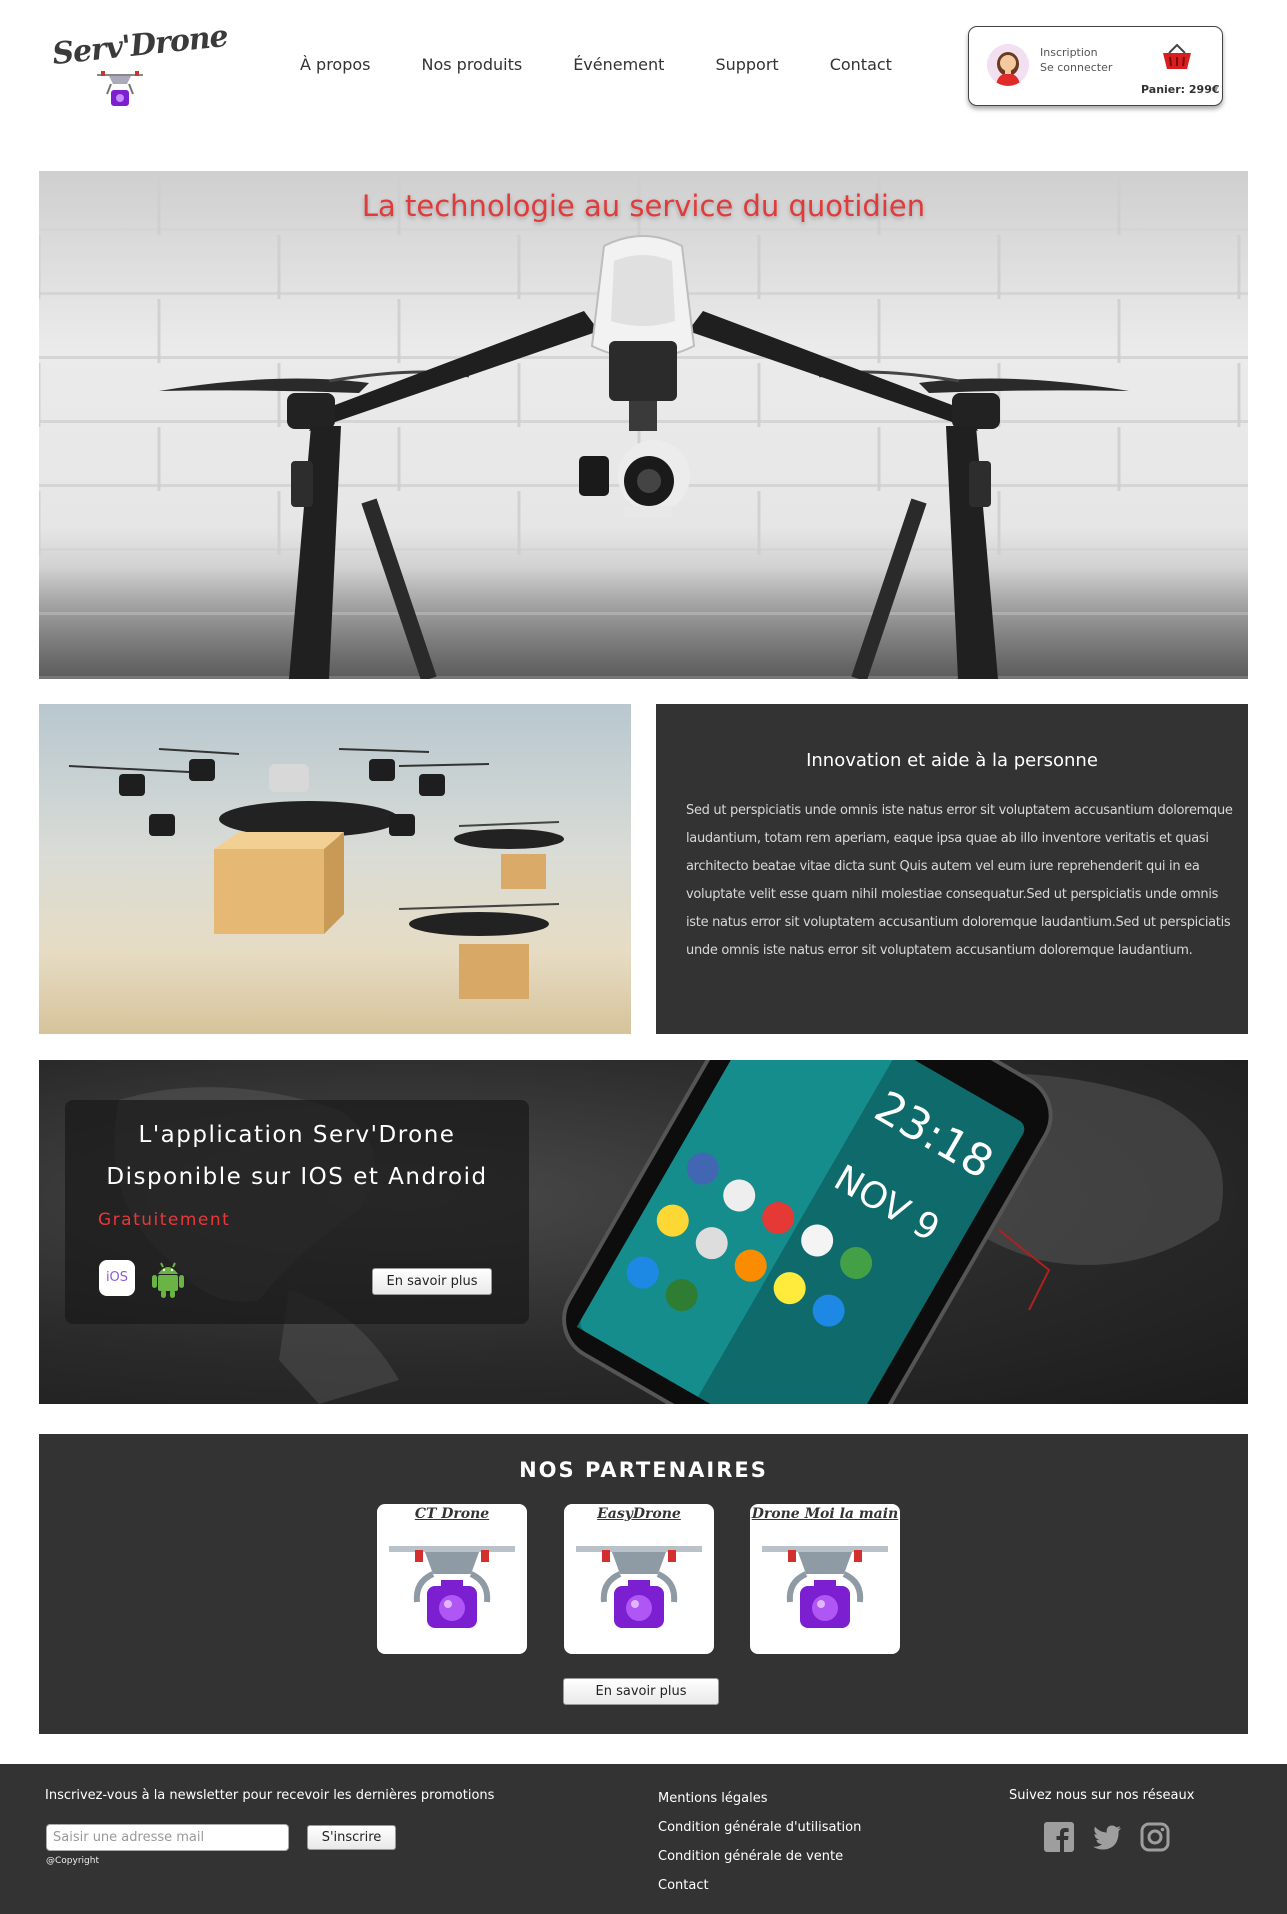  What do you see at coordinates (140, 45) in the screenshot?
I see `logo-text: Serv'Drone` at bounding box center [140, 45].